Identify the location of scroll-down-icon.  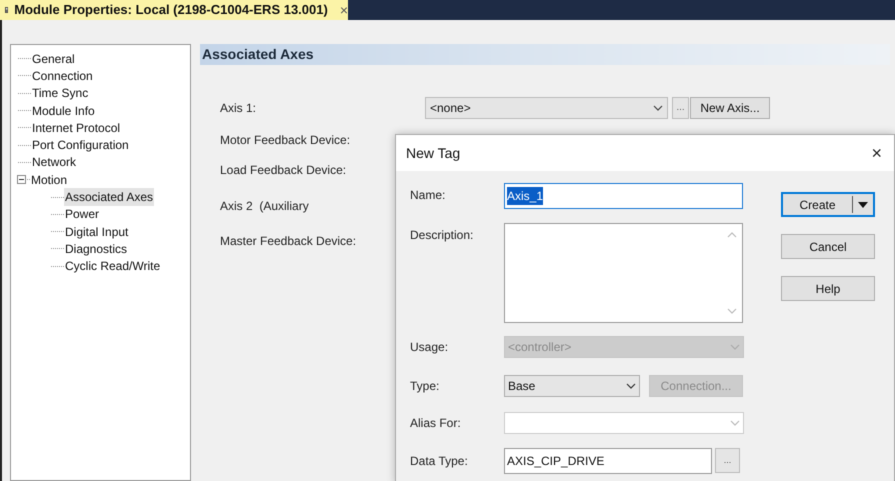
(732, 311).